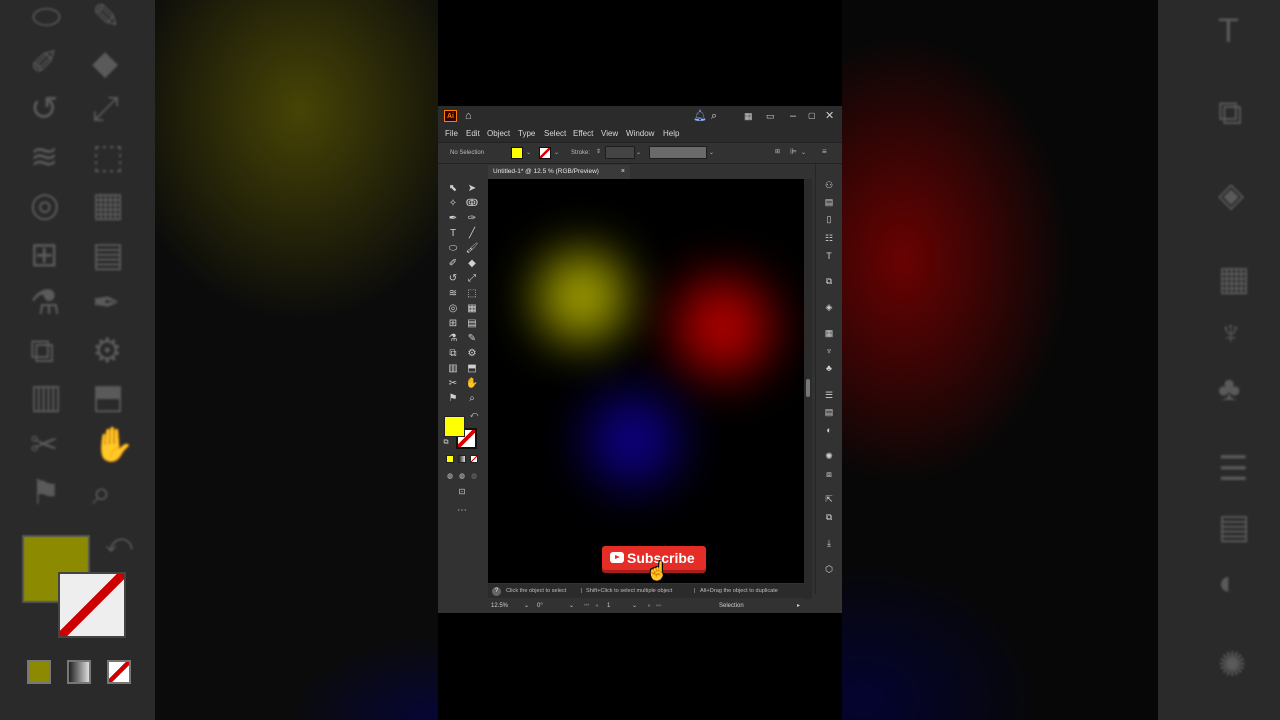 The image size is (1280, 720). I want to click on artboard, so click(646, 381).